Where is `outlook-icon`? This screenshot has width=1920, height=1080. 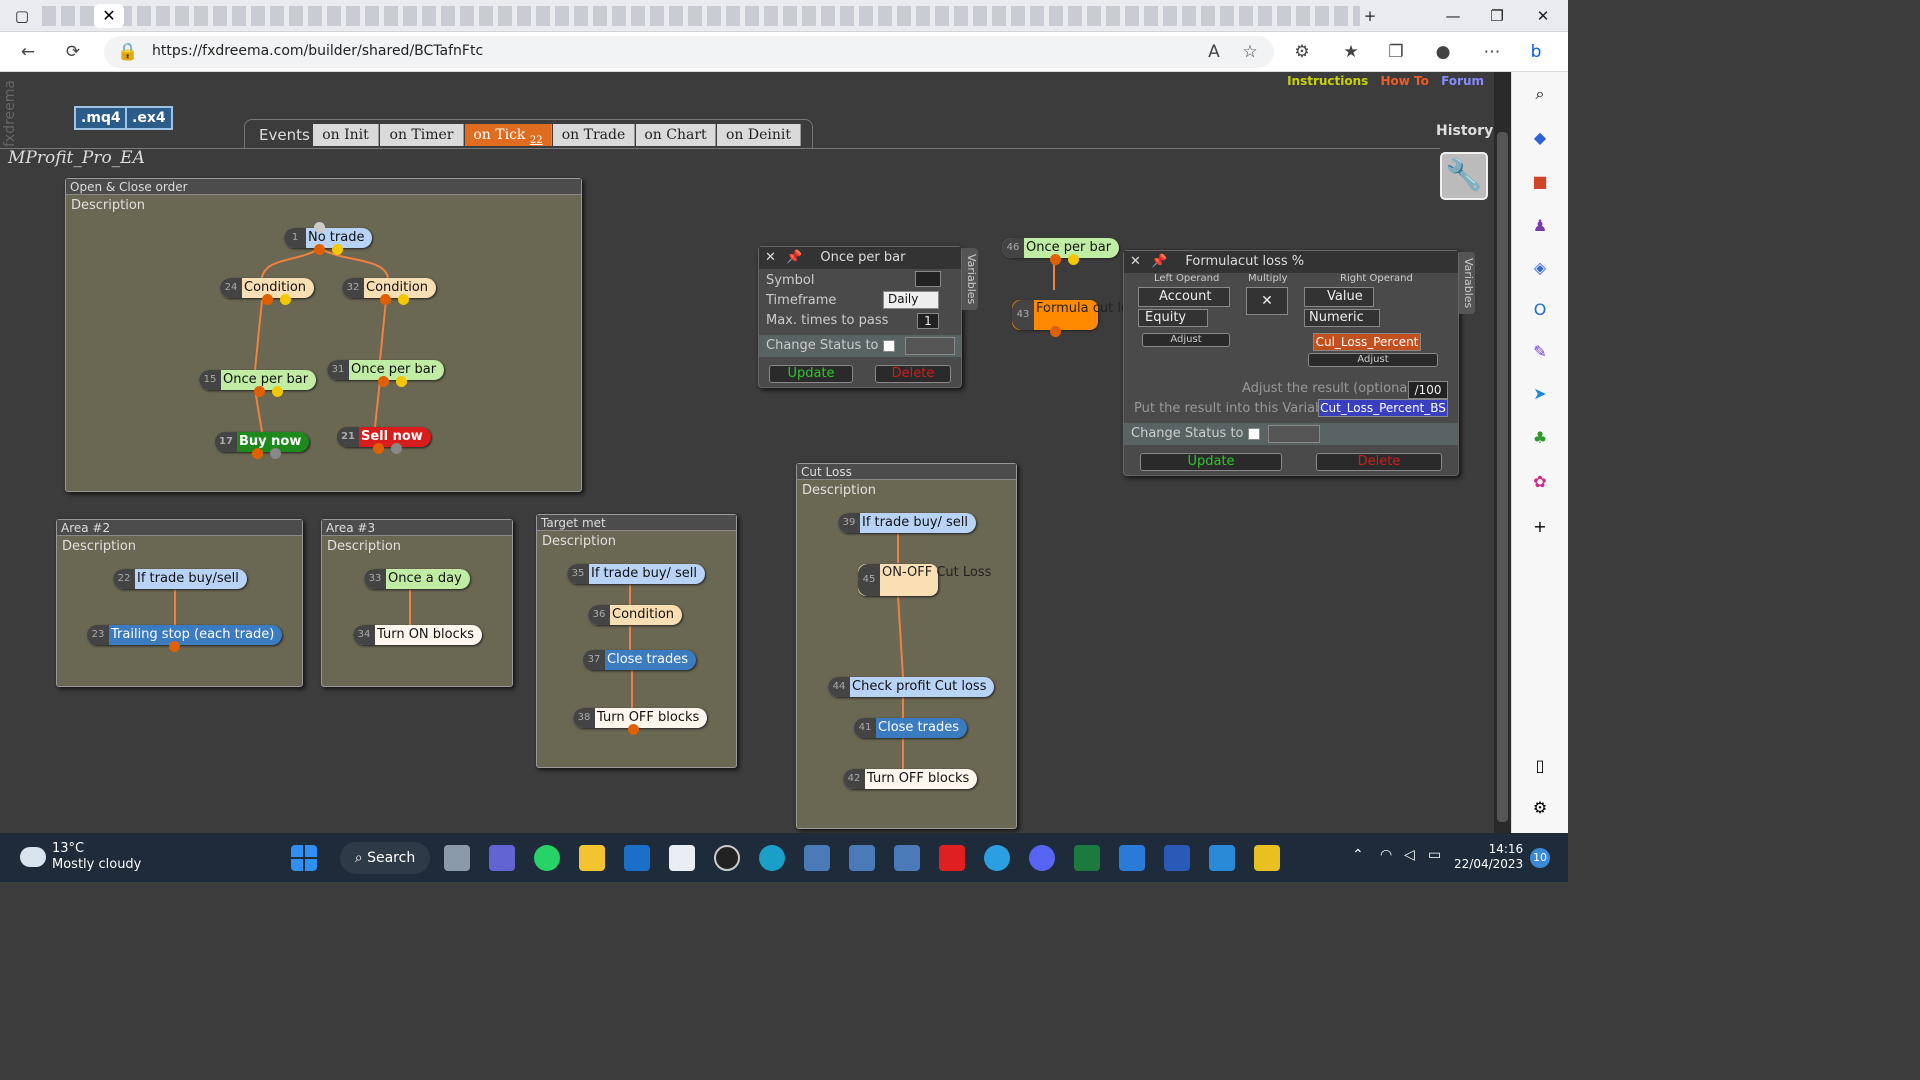 outlook-icon is located at coordinates (637, 858).